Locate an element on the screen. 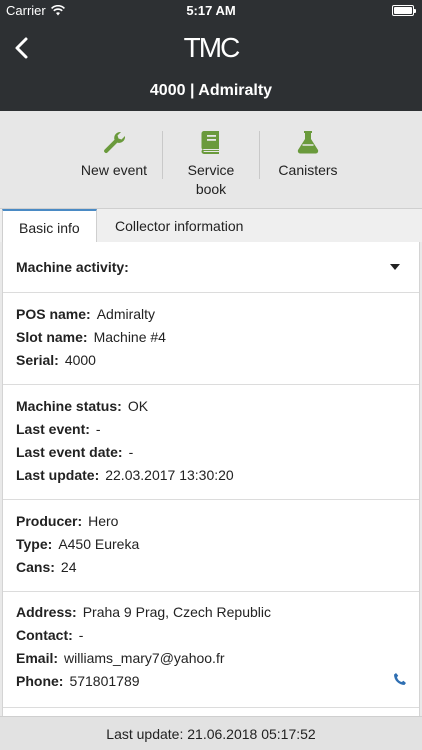 This screenshot has height=750, width=422. contact-value: - is located at coordinates (81, 635).